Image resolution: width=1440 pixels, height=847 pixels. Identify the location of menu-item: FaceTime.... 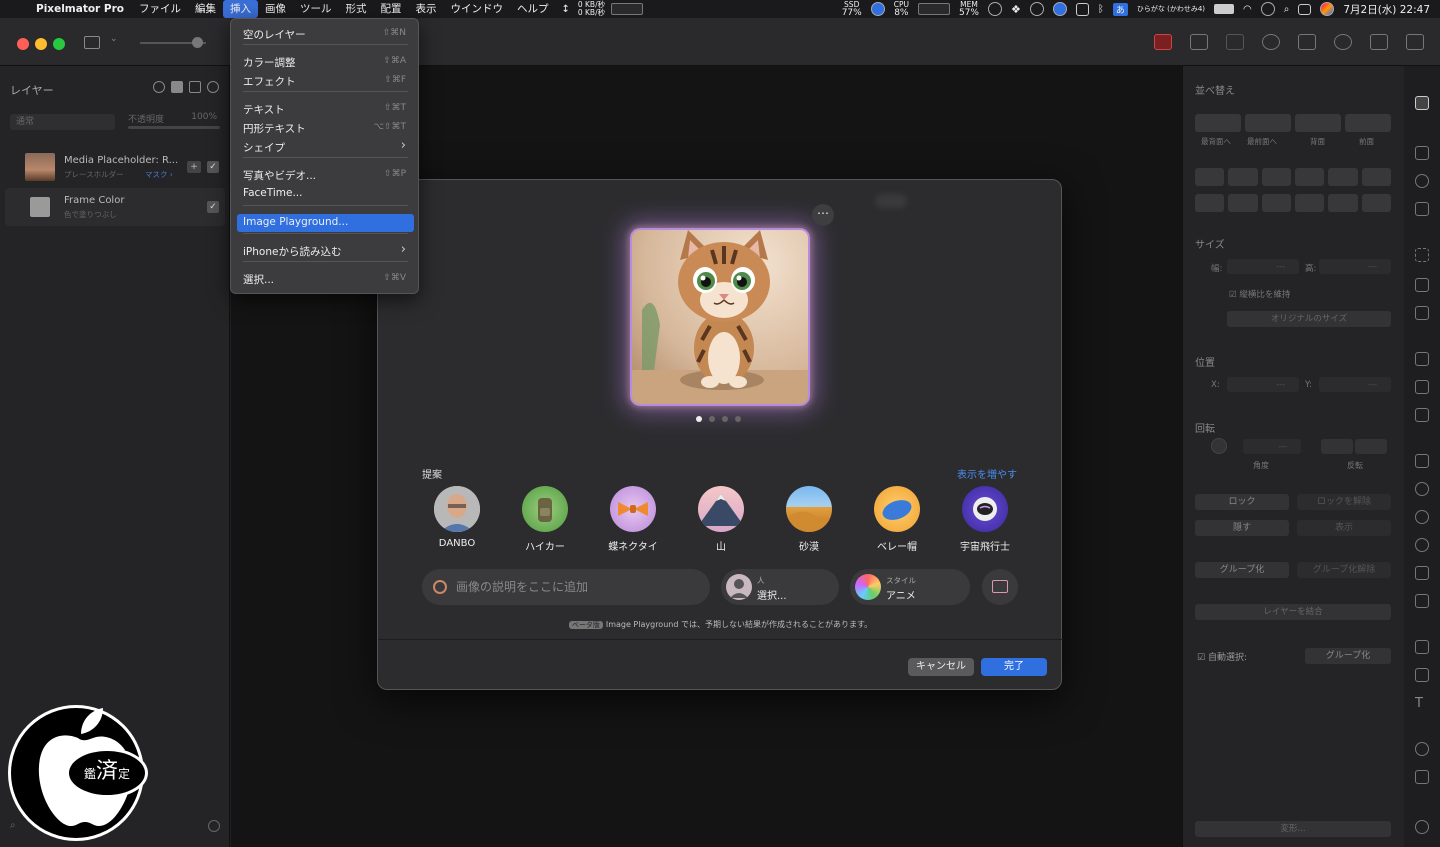
(325, 194).